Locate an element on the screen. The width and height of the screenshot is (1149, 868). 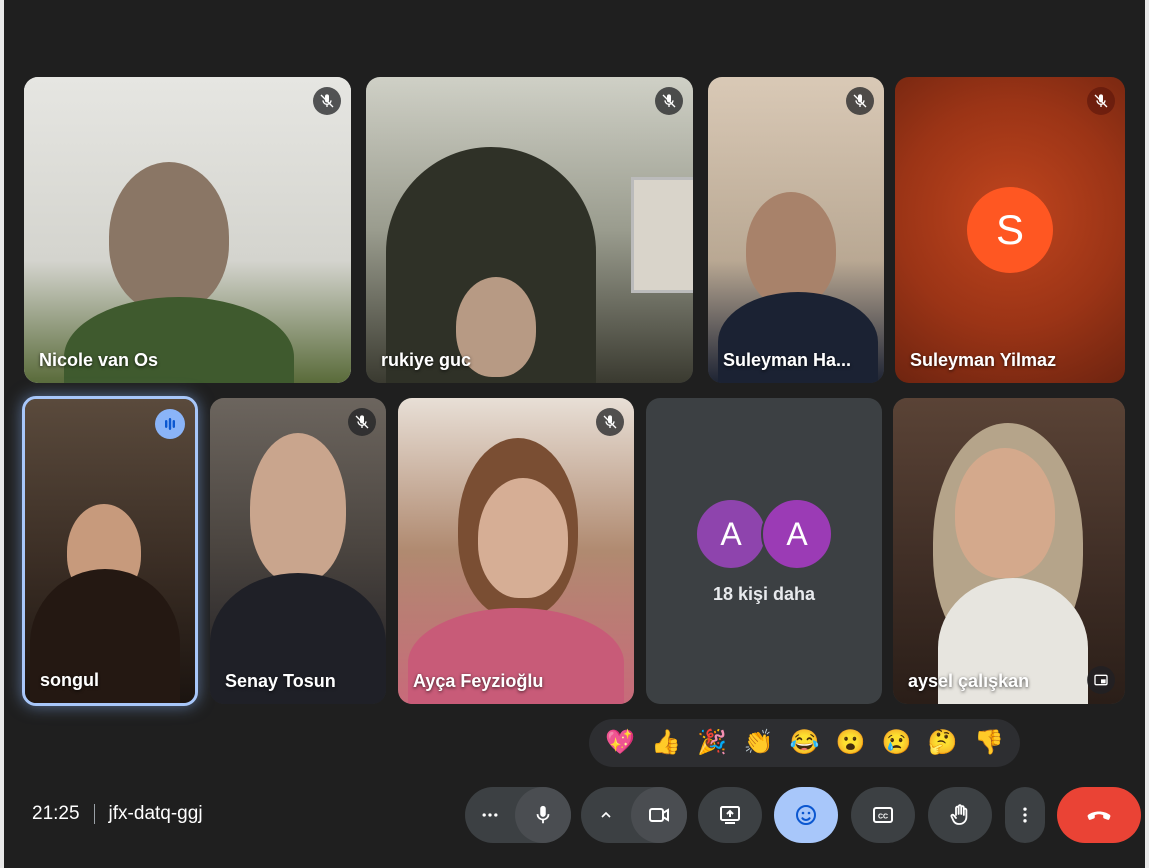
participant-tile: Ayça Feyzioğlu is located at coordinates (516, 551).